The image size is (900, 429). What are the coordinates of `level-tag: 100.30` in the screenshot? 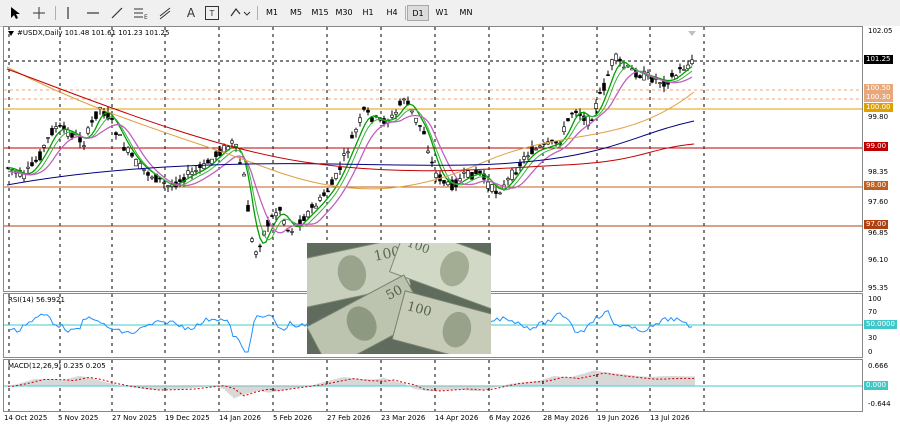 It's located at (878, 97).